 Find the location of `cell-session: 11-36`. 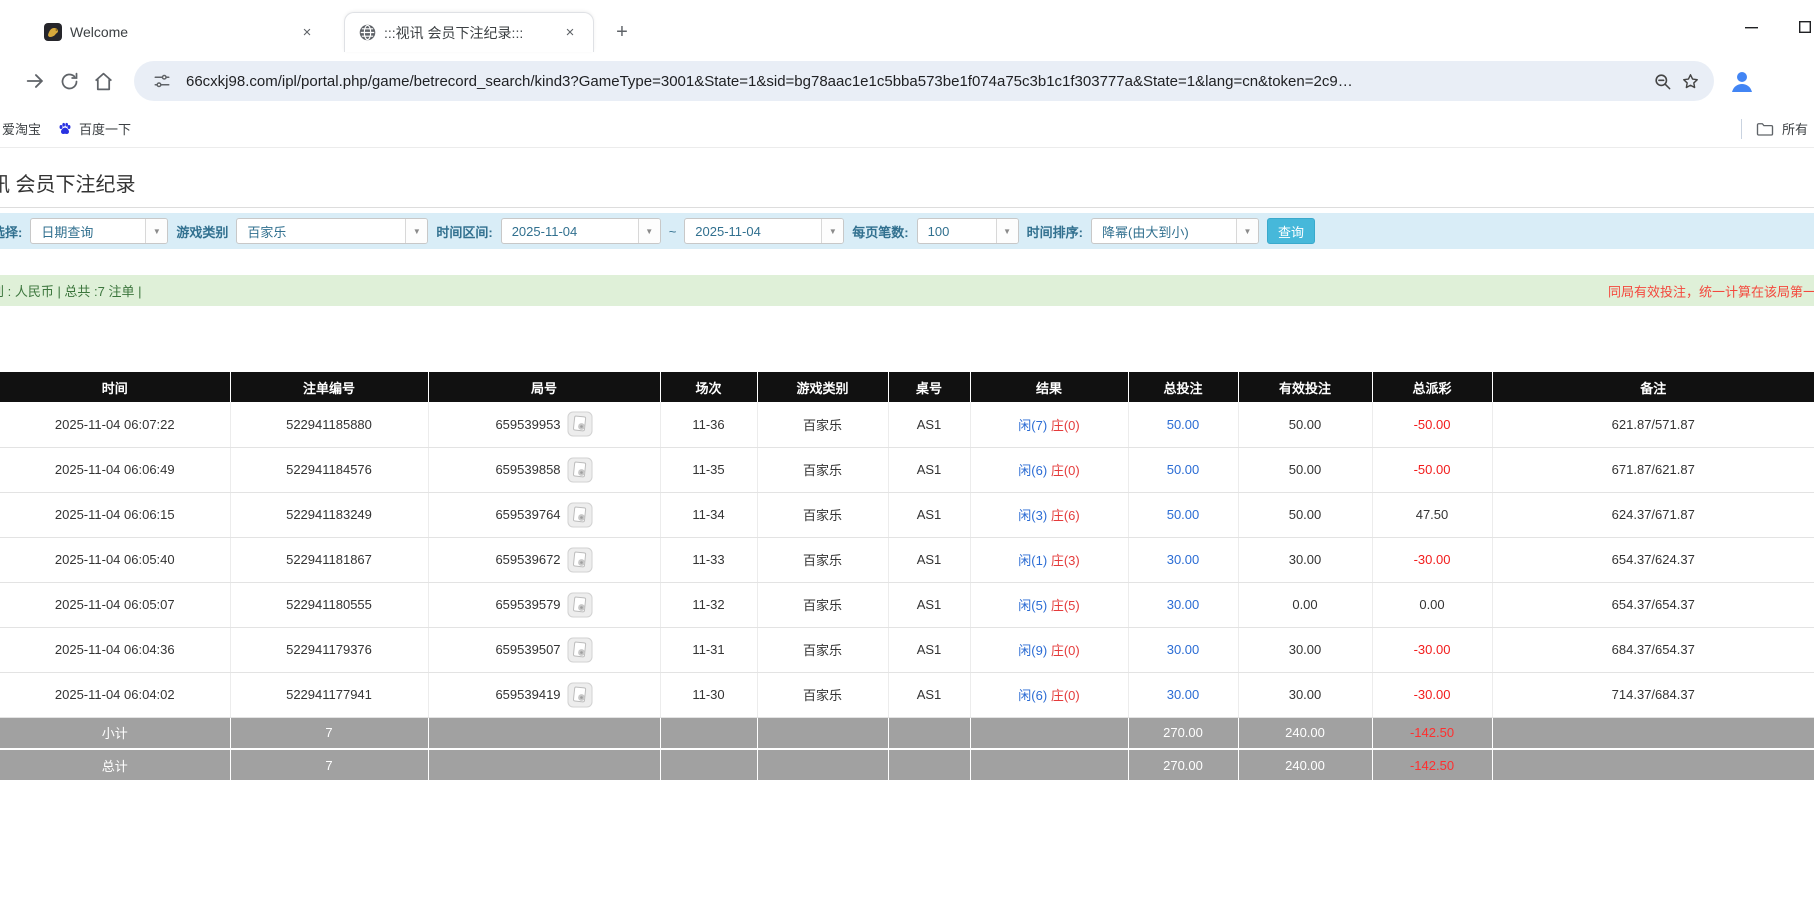

cell-session: 11-36 is located at coordinates (709, 425).